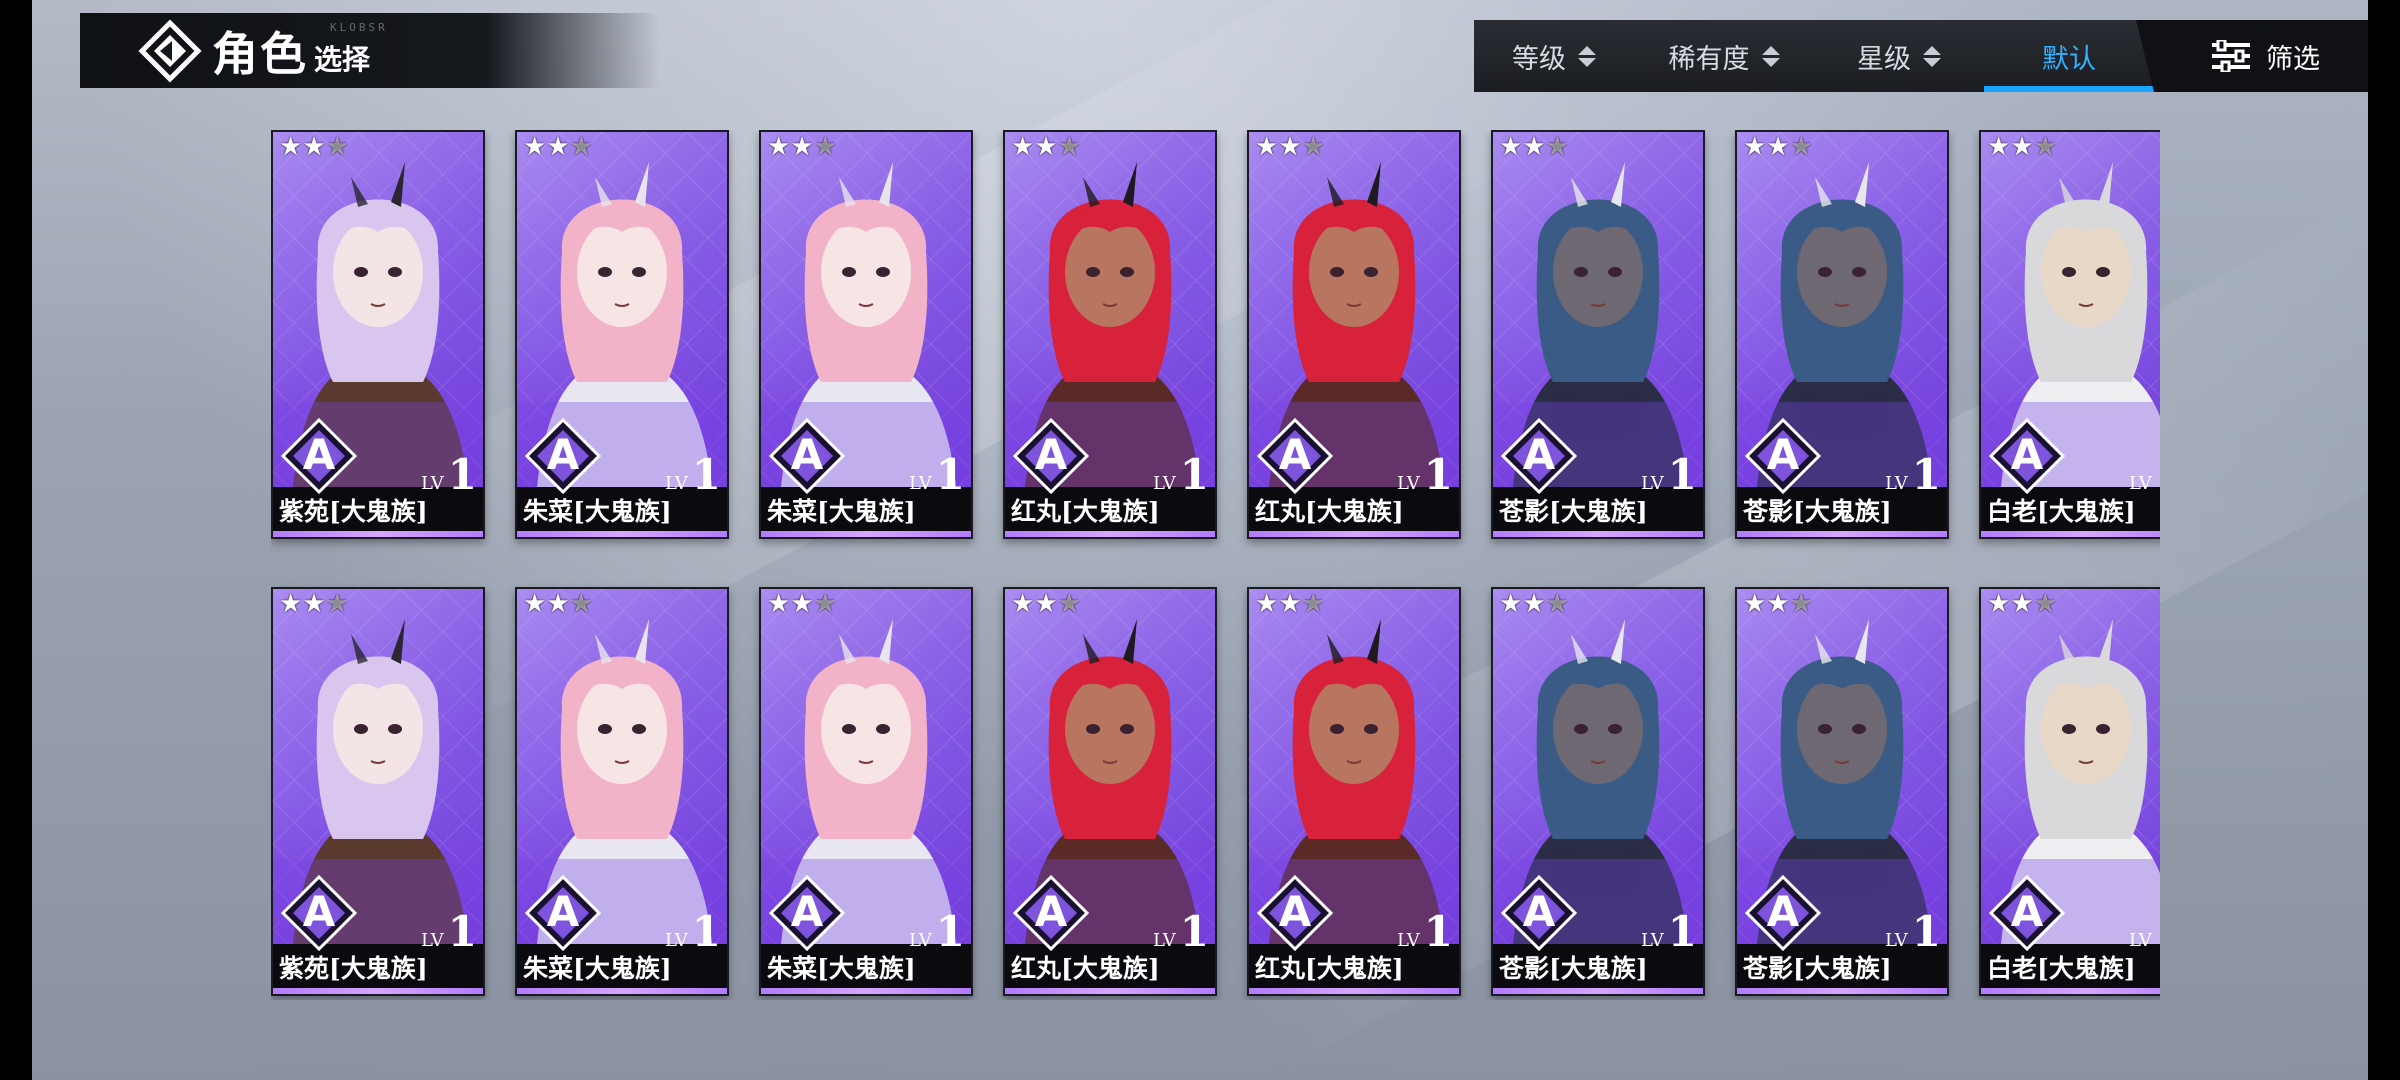 Image resolution: width=2400 pixels, height=1080 pixels. I want to click on back-diamond-icon, so click(170, 50).